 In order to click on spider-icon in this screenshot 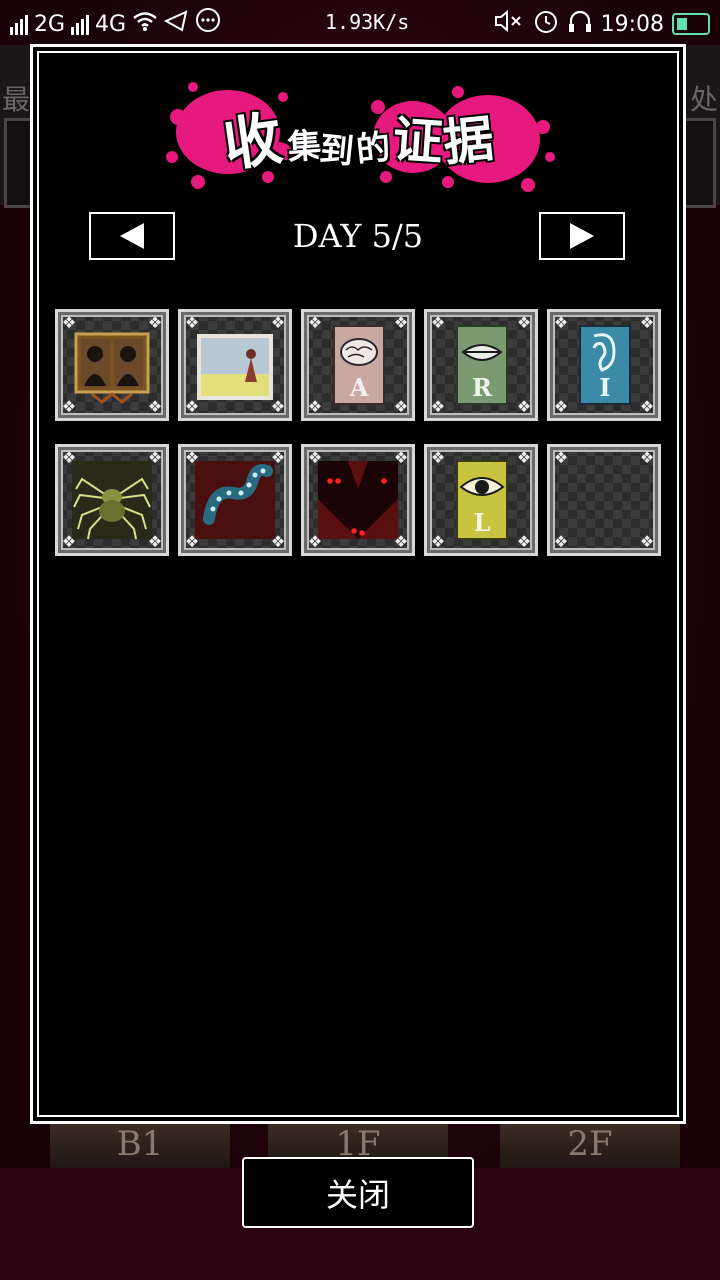, I will do `click(112, 500)`.